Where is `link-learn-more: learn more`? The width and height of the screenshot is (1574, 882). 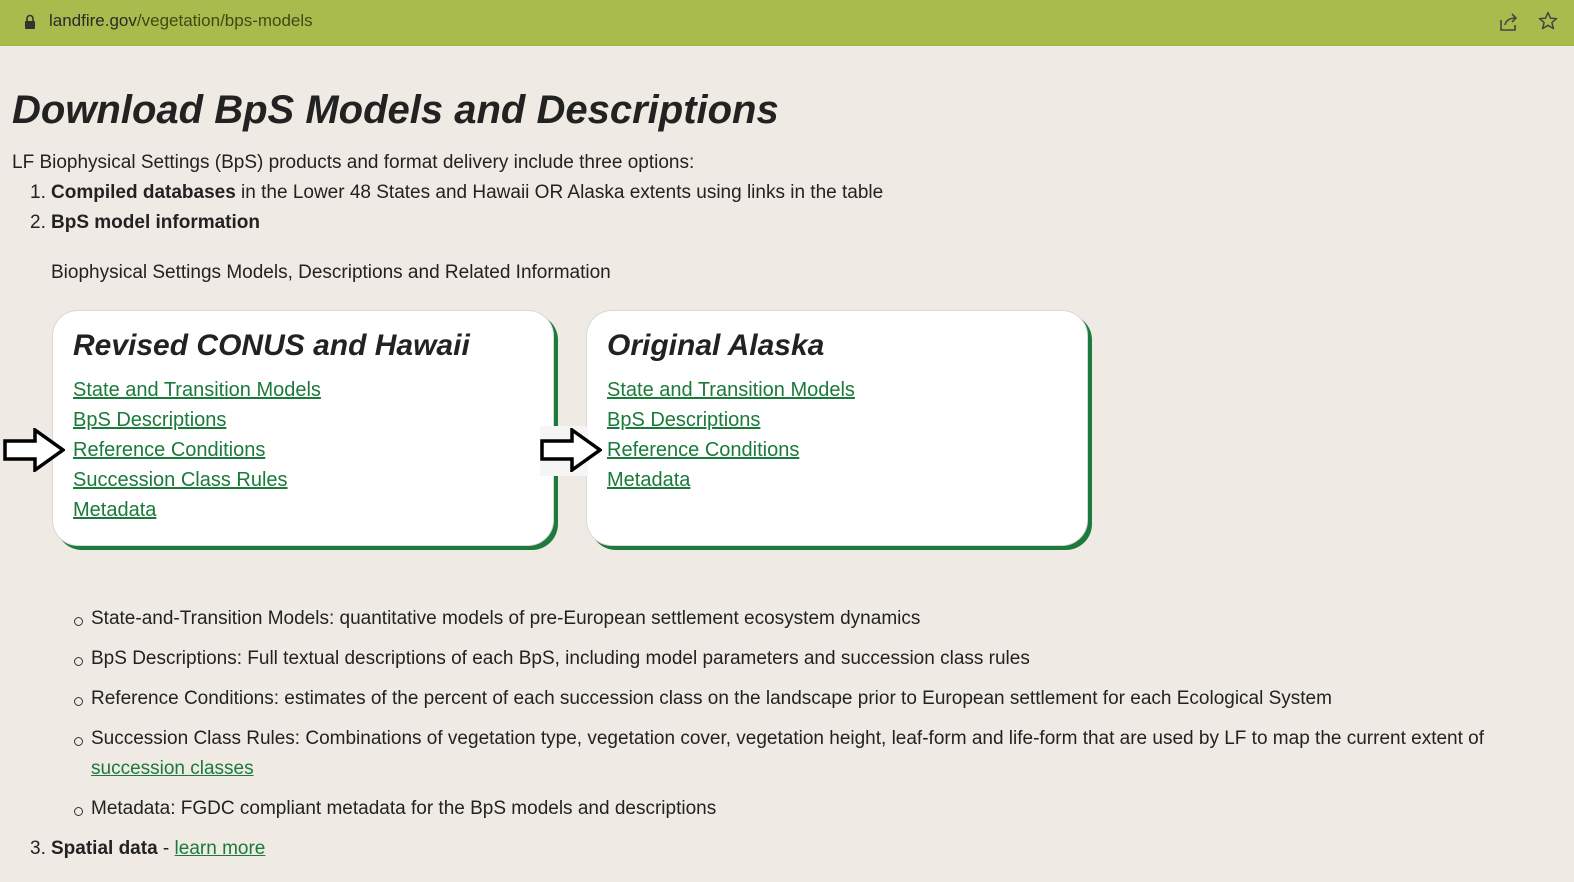 link-learn-more: learn more is located at coordinates (220, 848).